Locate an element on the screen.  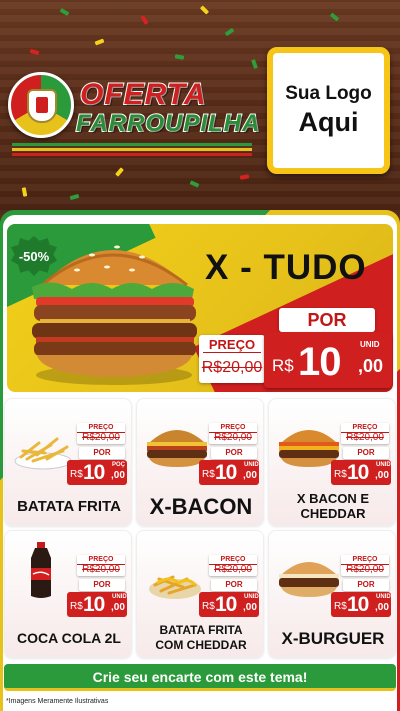
stripe-green is located at coordinates (132, 144).